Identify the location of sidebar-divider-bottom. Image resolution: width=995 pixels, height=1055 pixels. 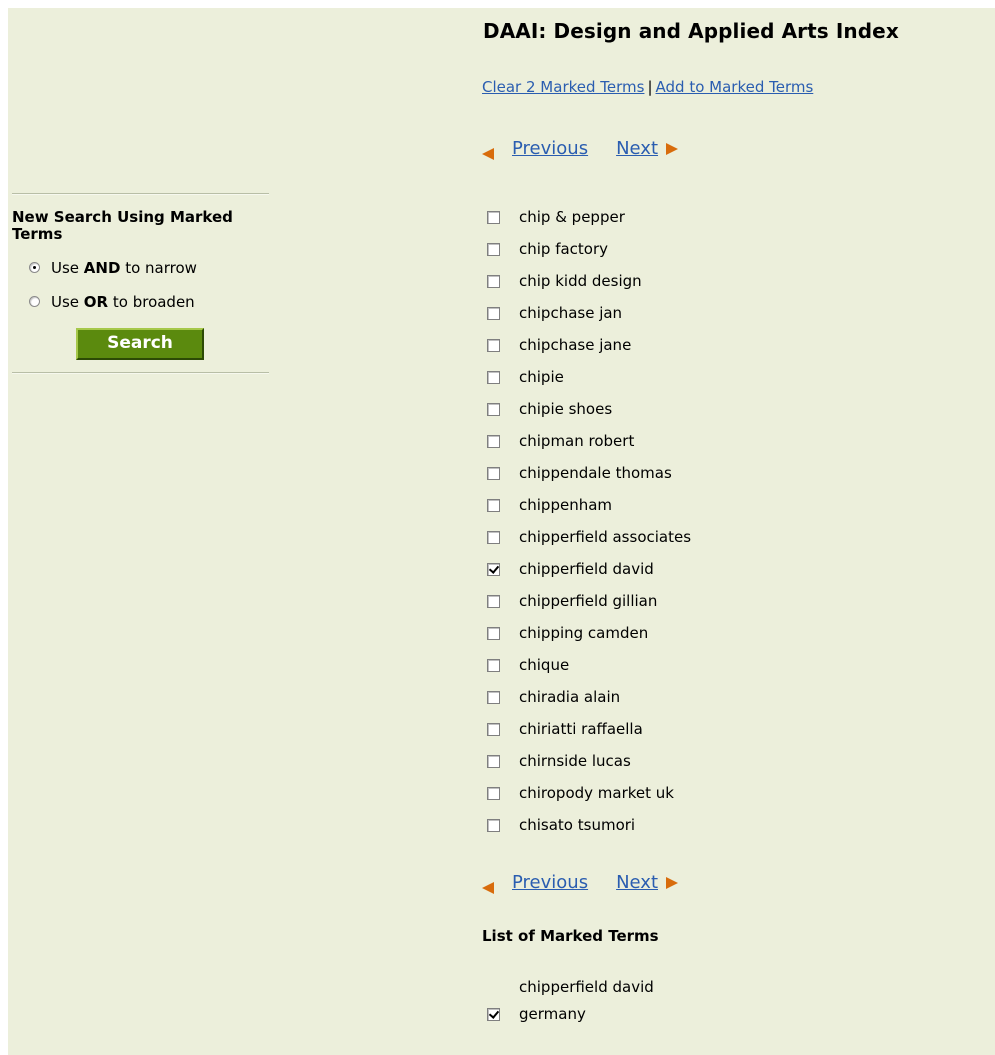
(140, 373).